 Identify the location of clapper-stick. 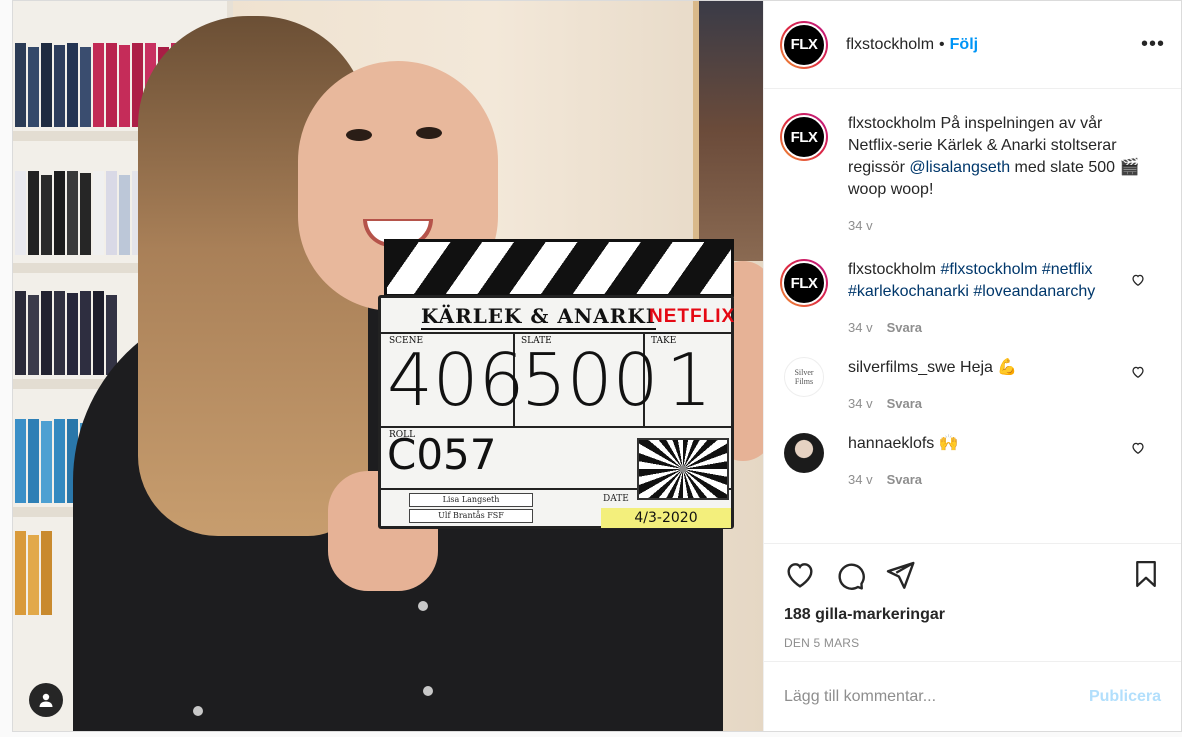
(559, 268).